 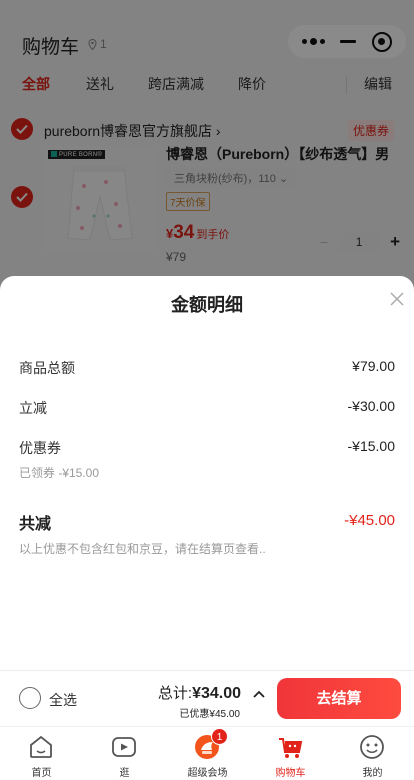 What do you see at coordinates (216, 693) in the screenshot?
I see `sum-amount: ¥34.00` at bounding box center [216, 693].